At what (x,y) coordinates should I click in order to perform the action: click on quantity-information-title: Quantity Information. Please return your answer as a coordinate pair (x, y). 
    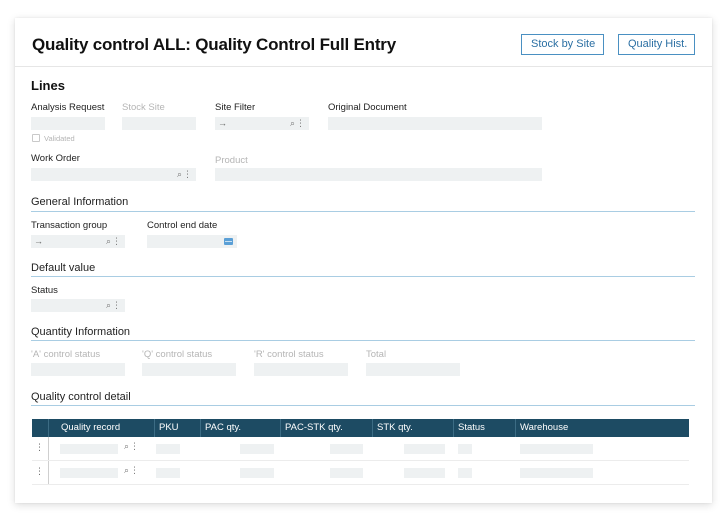
    Looking at the image, I should click on (81, 332).